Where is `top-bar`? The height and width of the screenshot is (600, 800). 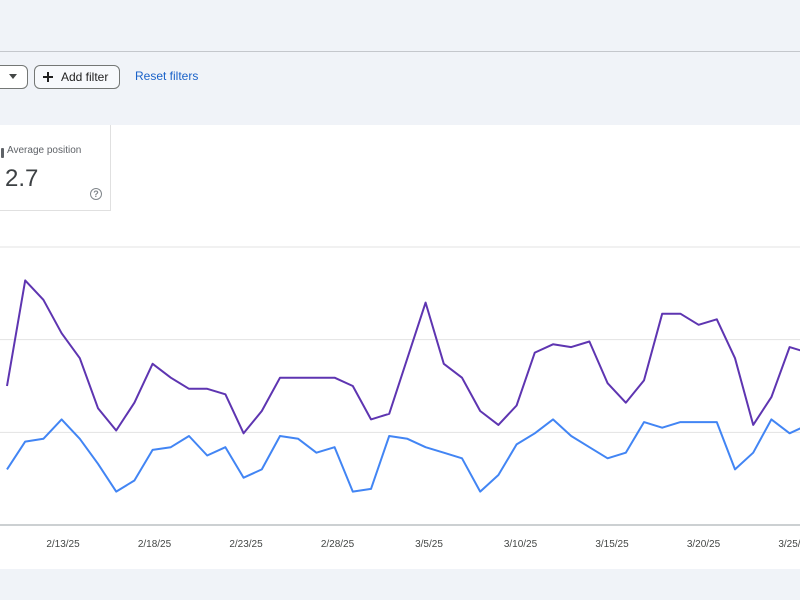 top-bar is located at coordinates (400, 26).